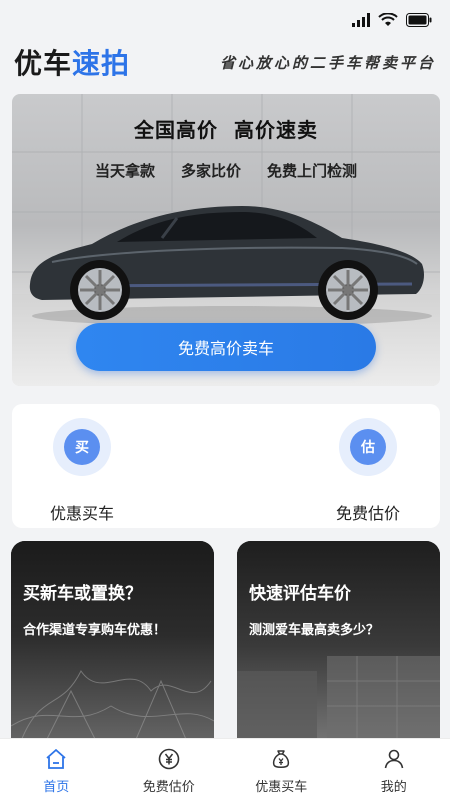  I want to click on nav-label: 优惠买车, so click(281, 787).